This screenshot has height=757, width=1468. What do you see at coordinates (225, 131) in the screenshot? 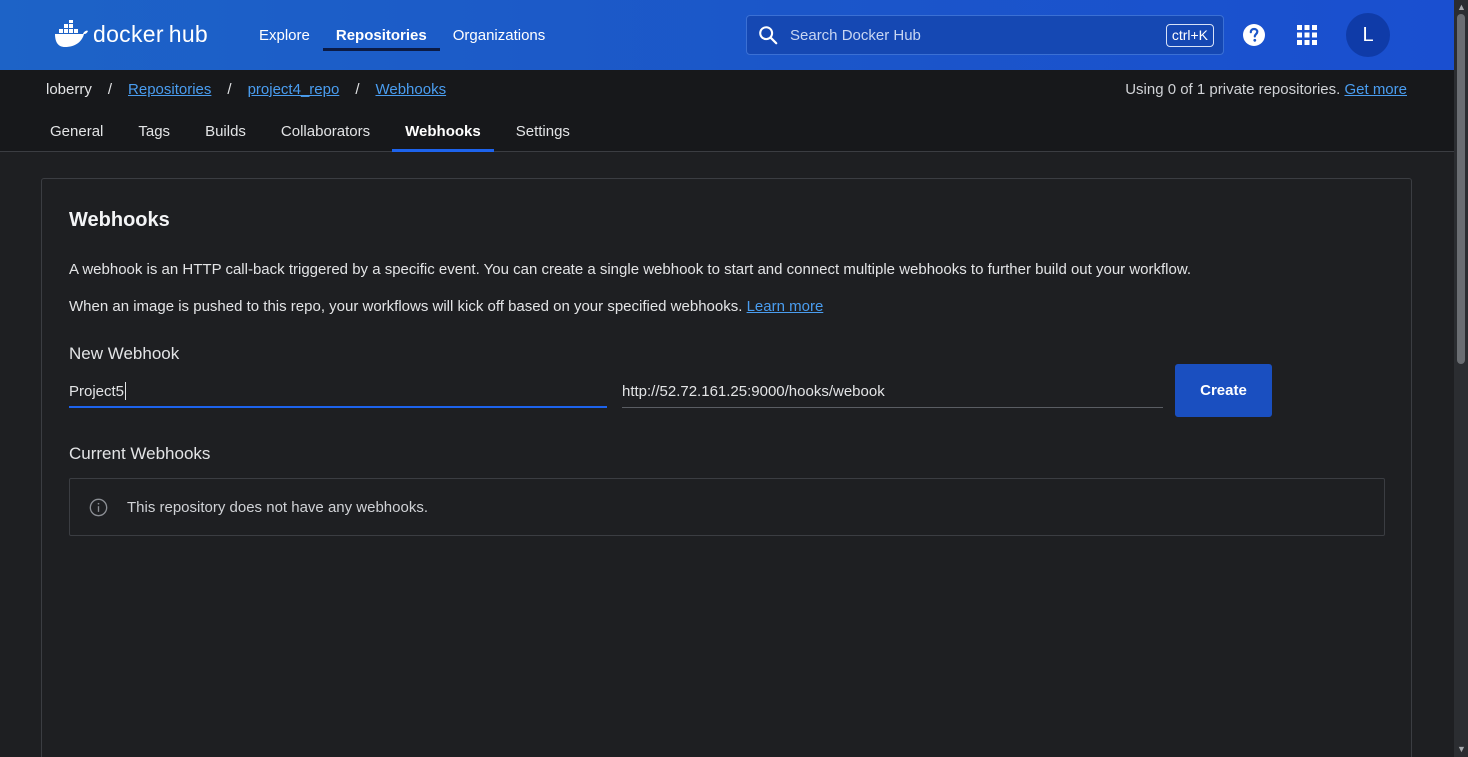
I see `tab-builds: Builds` at bounding box center [225, 131].